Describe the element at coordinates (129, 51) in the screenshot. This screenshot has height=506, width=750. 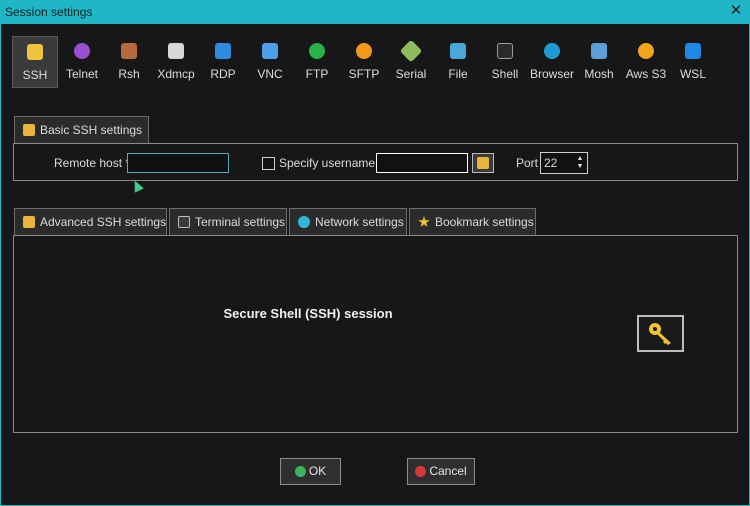
I see `rsh-icon` at that location.